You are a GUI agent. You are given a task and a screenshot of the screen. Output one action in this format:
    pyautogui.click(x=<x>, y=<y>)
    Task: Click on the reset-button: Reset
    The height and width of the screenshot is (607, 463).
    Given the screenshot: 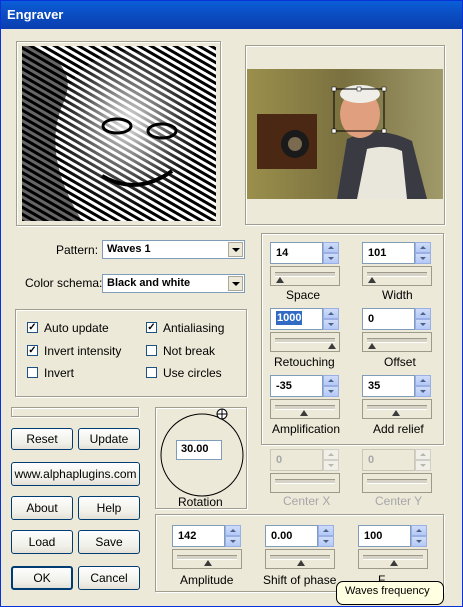 What is the action you would take?
    pyautogui.click(x=42, y=439)
    